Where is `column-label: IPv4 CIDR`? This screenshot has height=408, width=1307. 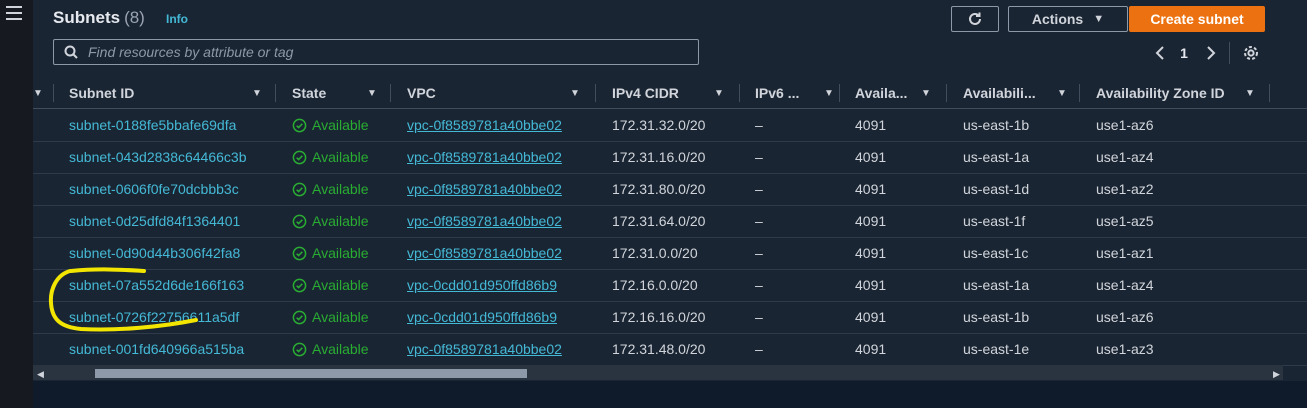
column-label: IPv4 CIDR is located at coordinates (645, 93).